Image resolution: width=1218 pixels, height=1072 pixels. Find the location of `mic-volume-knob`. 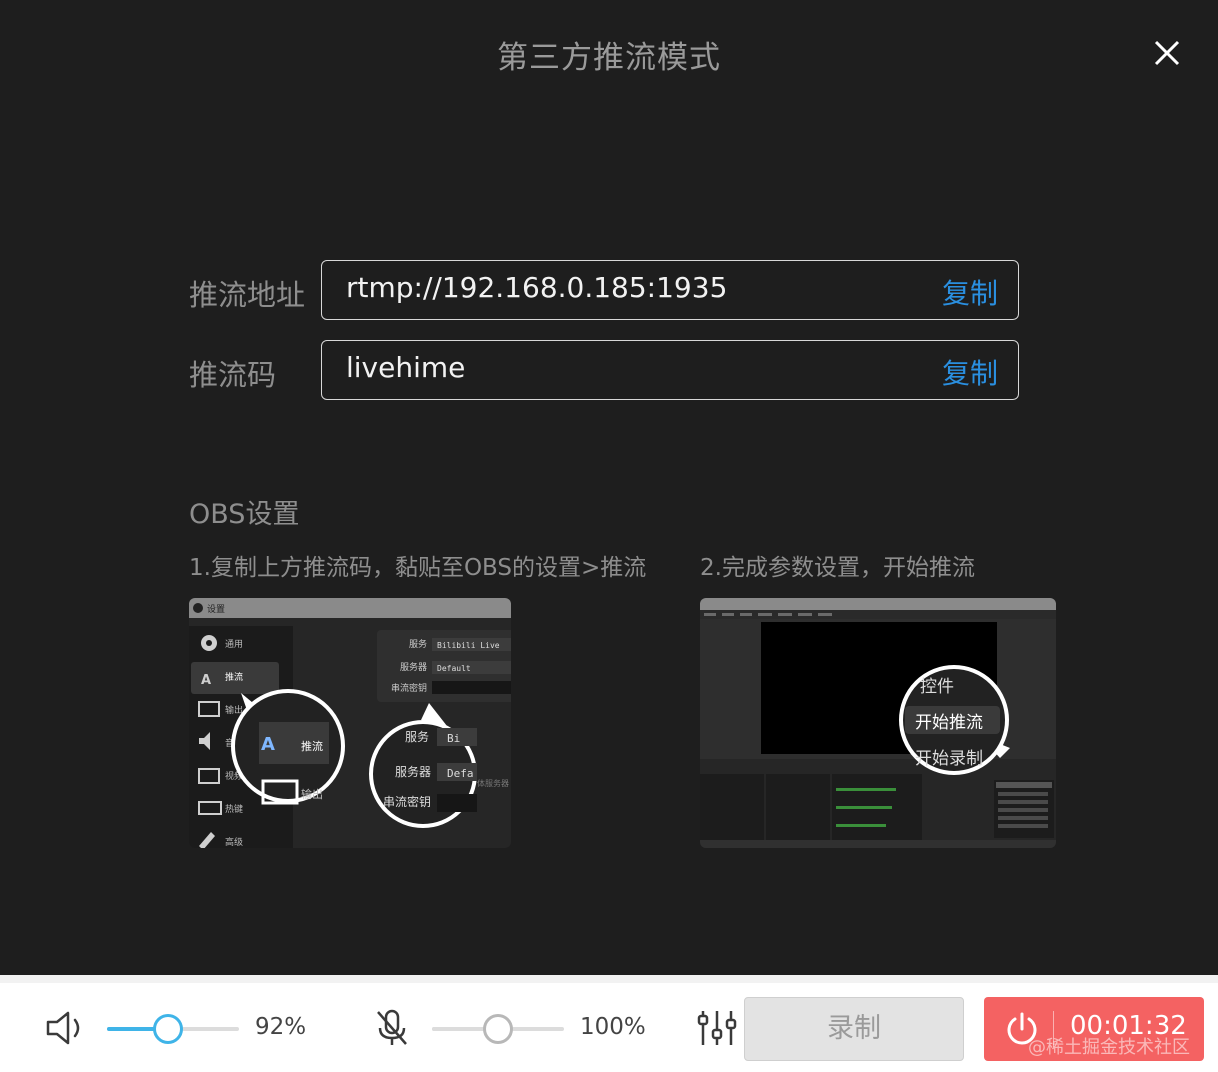

mic-volume-knob is located at coordinates (498, 1029).